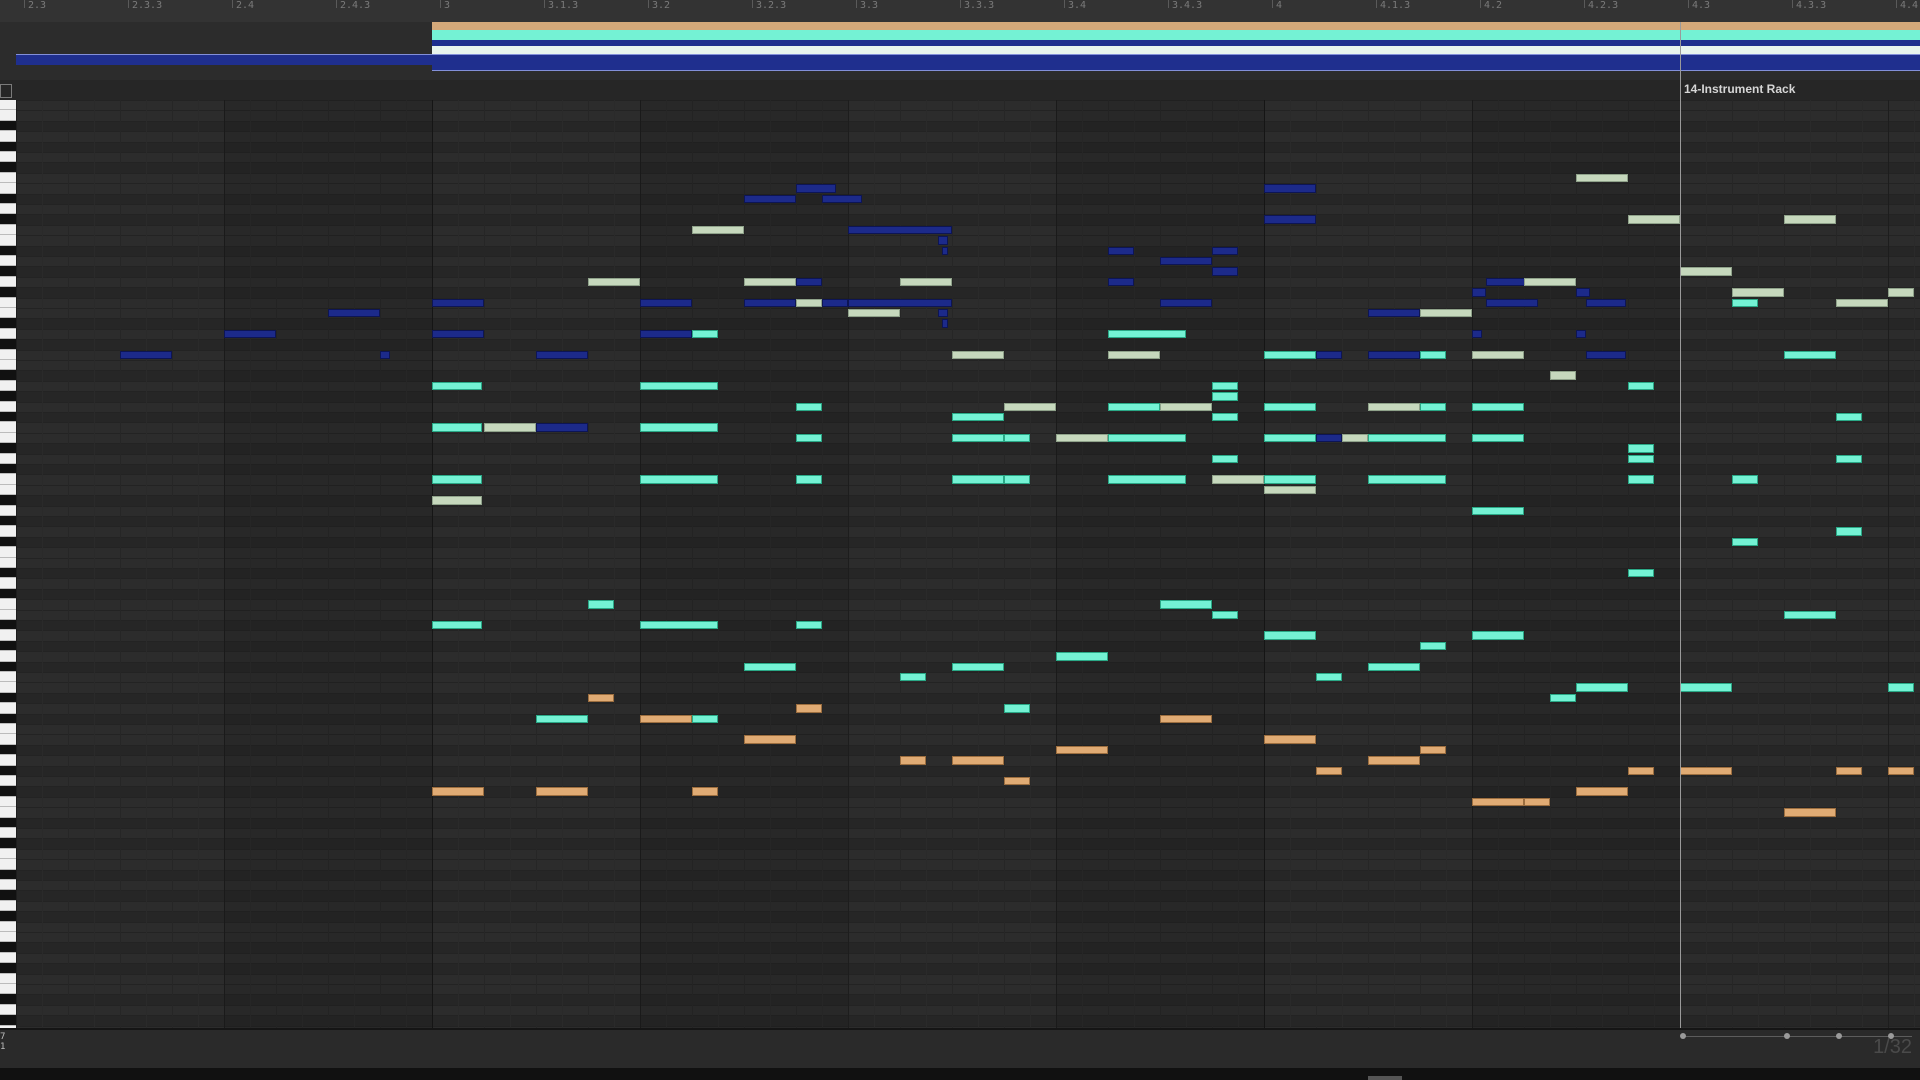 This screenshot has height=1080, width=1920. Describe the element at coordinates (960, 51) in the screenshot. I see `clip-overview-strip` at that location.